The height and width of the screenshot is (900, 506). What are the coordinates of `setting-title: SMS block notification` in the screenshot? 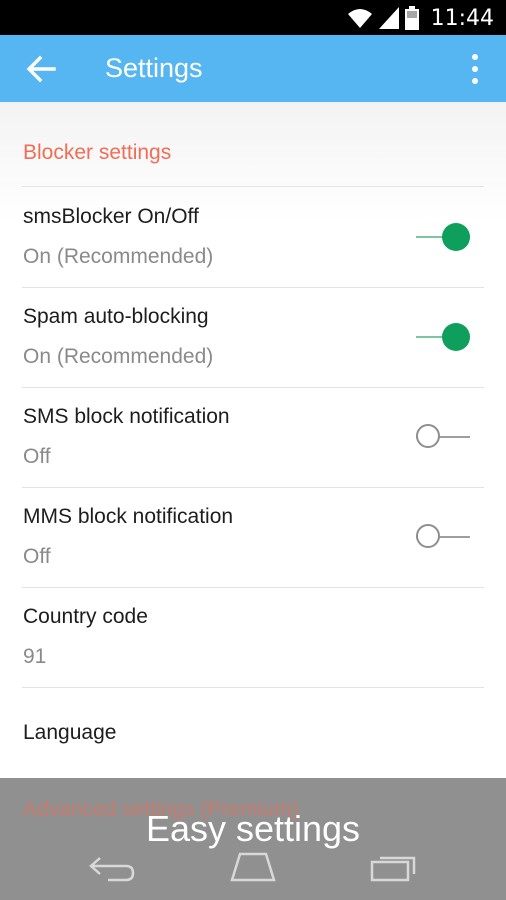 It's located at (126, 416).